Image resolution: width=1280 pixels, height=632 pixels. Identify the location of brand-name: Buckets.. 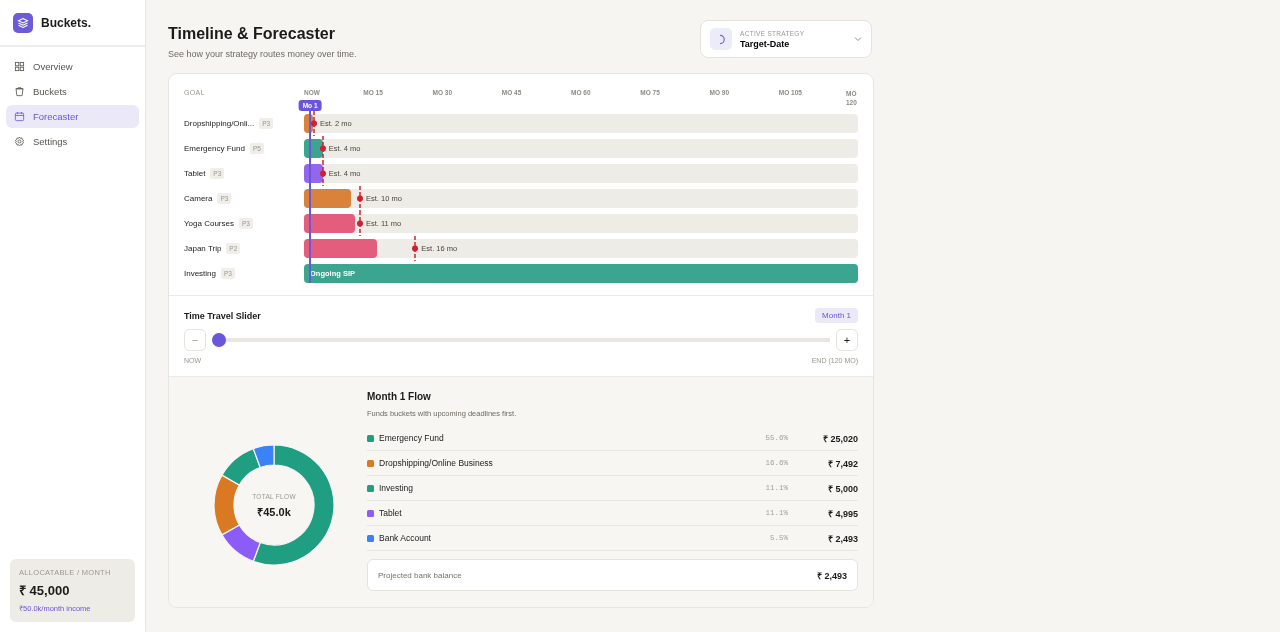
(66, 22).